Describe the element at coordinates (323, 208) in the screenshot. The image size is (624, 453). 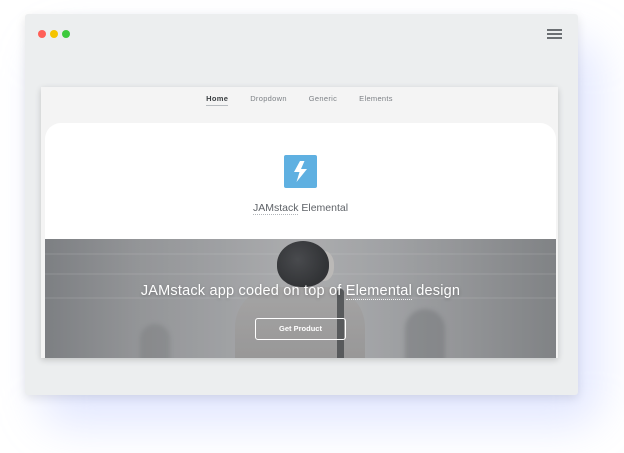
I see `site-title-rest: Elemental` at that location.